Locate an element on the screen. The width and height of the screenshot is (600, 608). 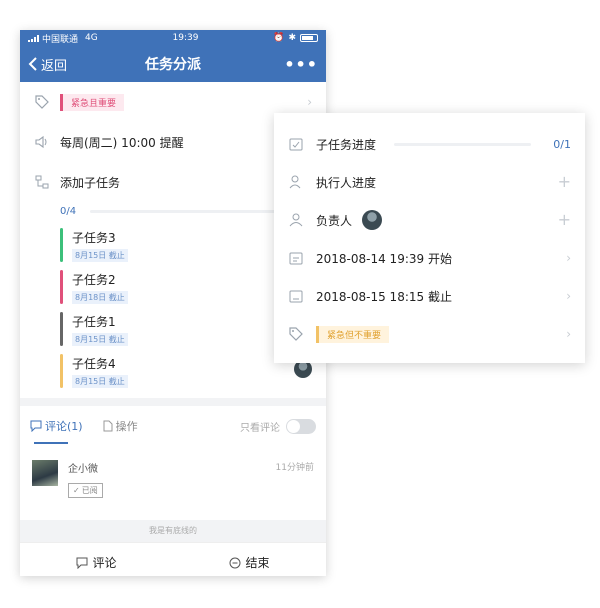
popover-start-row: 2018-08-14 19:39 开始 › is located at coordinates (429, 258).